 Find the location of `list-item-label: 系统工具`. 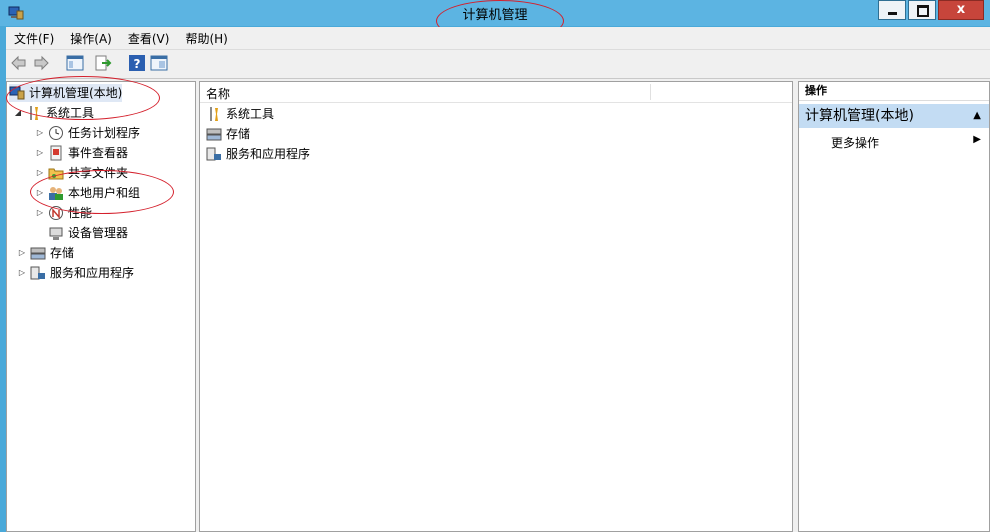

list-item-label: 系统工具 is located at coordinates (250, 114).